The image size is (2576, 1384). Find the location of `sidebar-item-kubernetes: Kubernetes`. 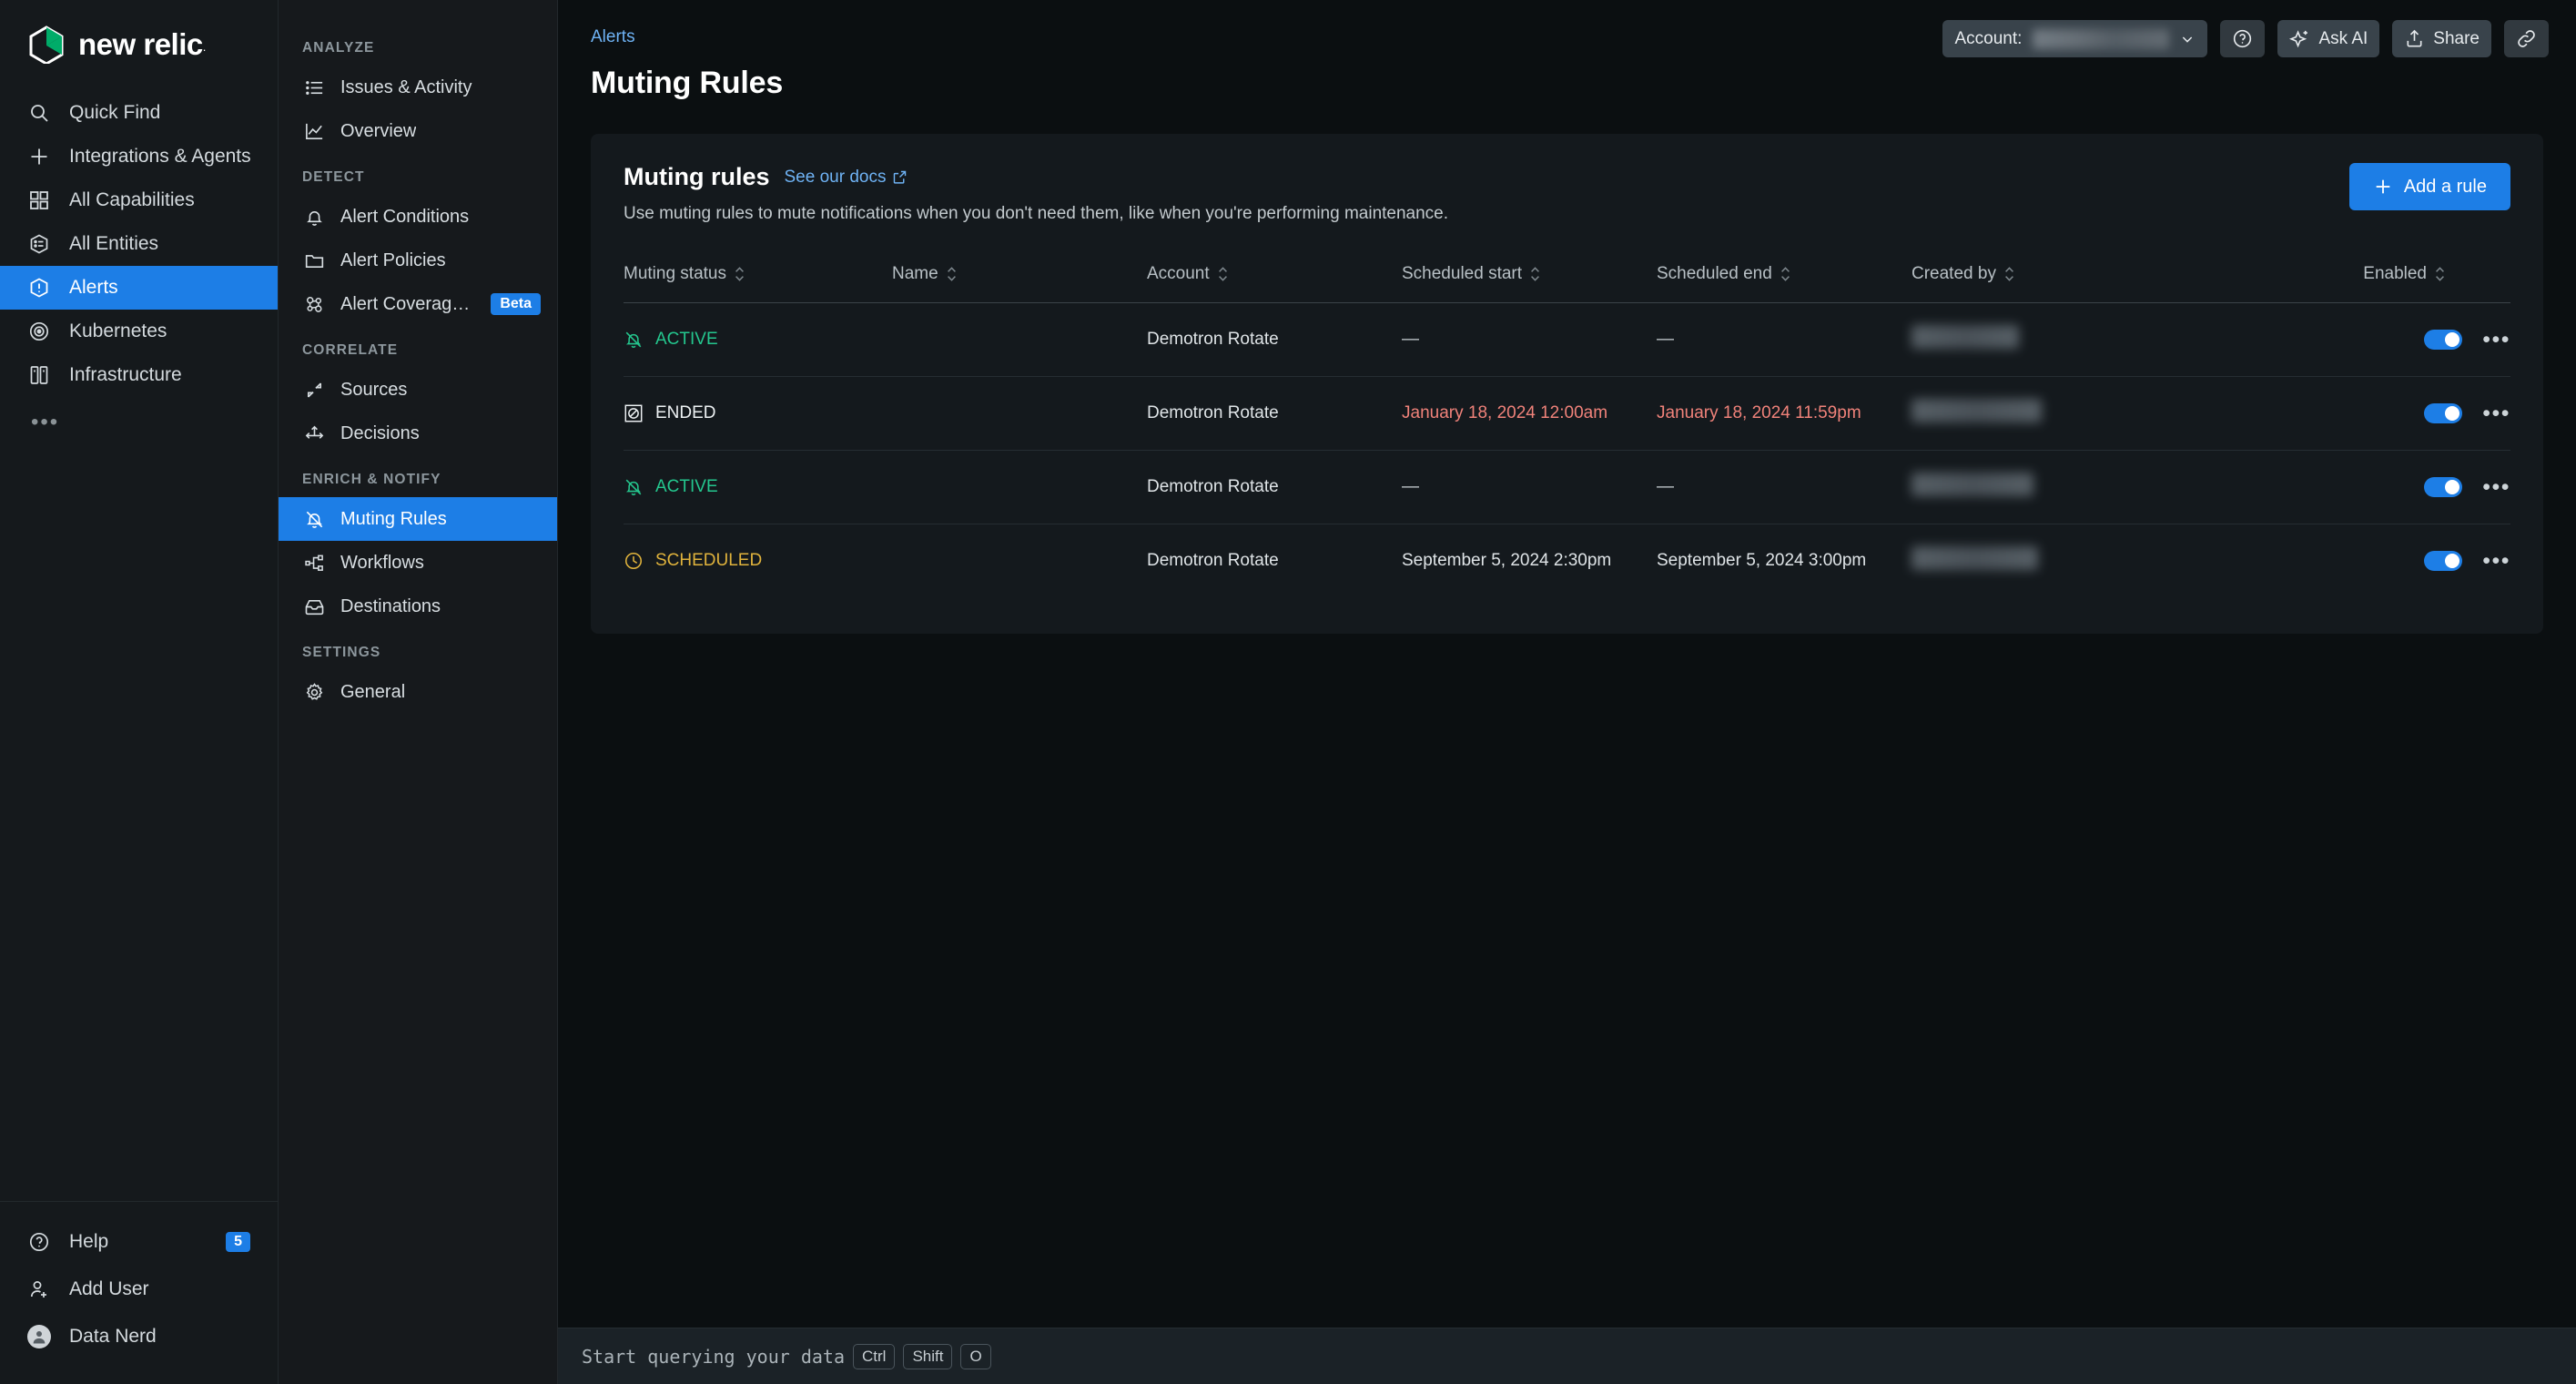

sidebar-item-kubernetes: Kubernetes is located at coordinates (139, 331).